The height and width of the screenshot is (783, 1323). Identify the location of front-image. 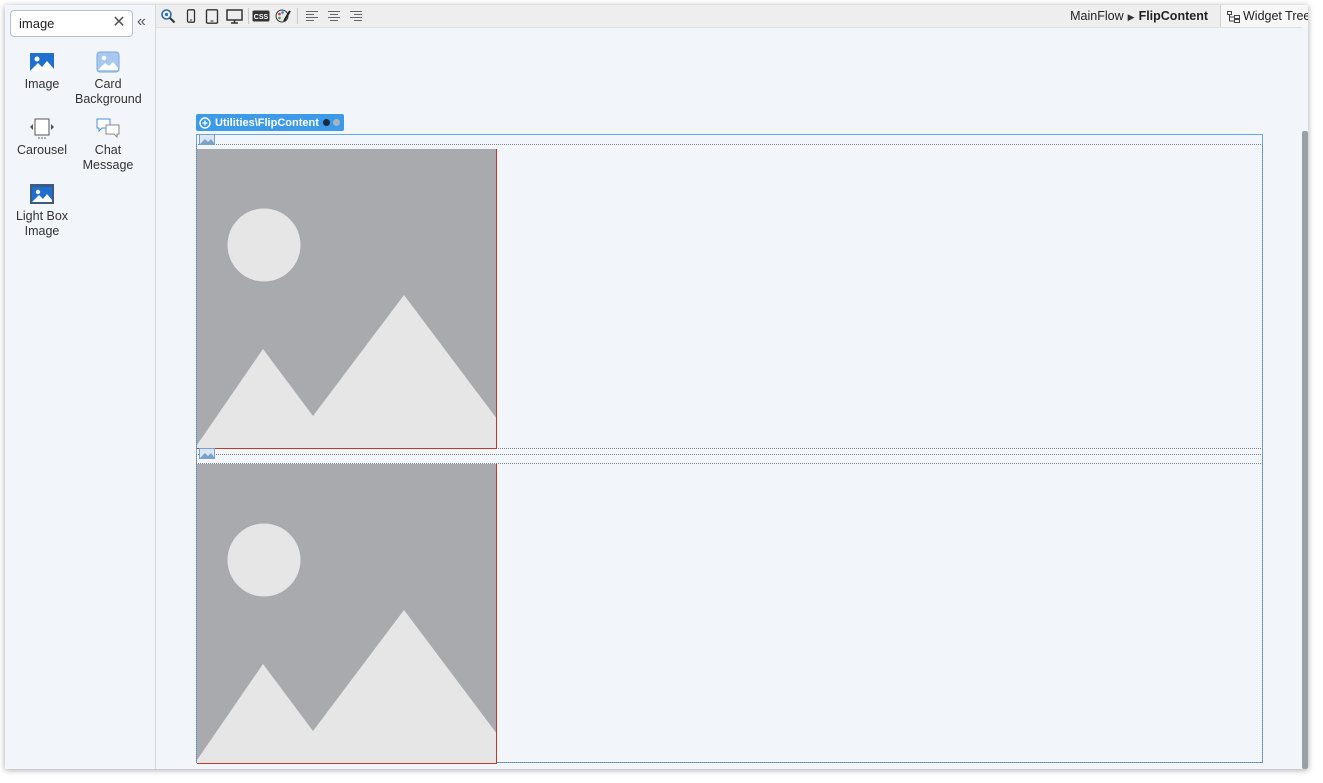
(347, 299).